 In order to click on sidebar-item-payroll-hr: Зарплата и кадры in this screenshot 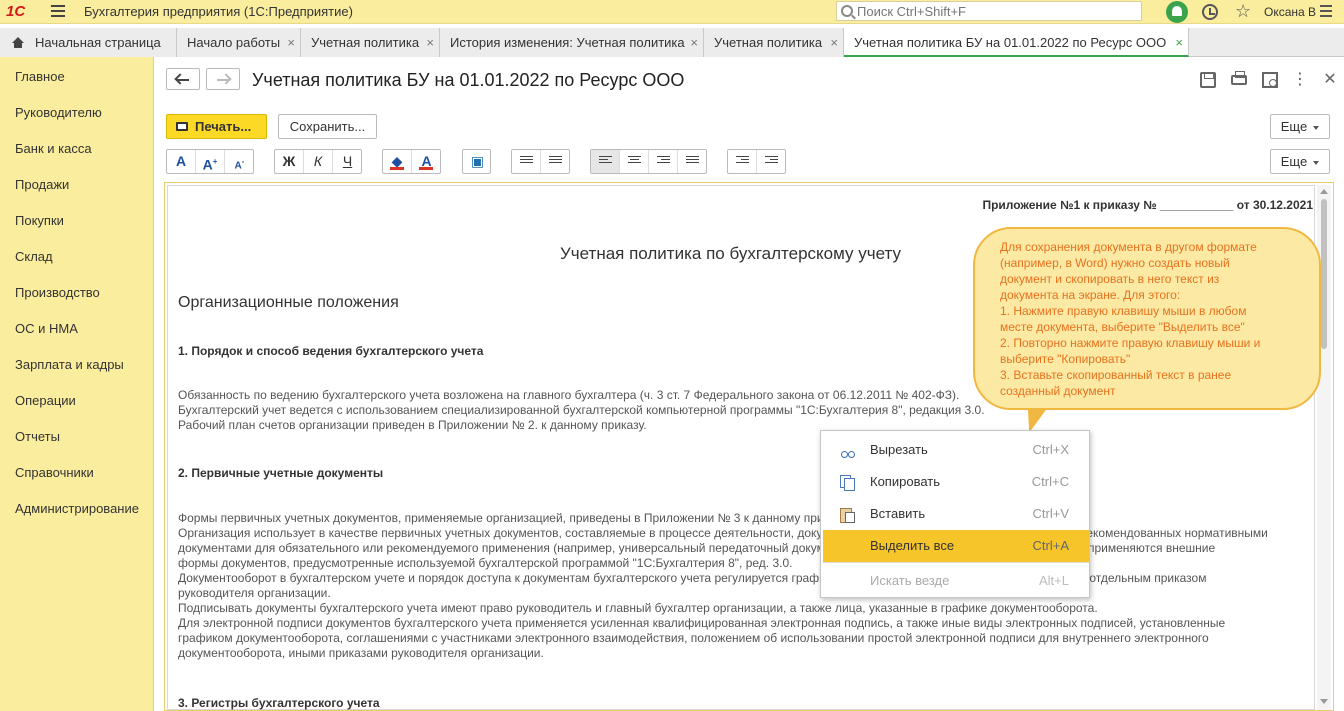, I will do `click(69, 364)`.